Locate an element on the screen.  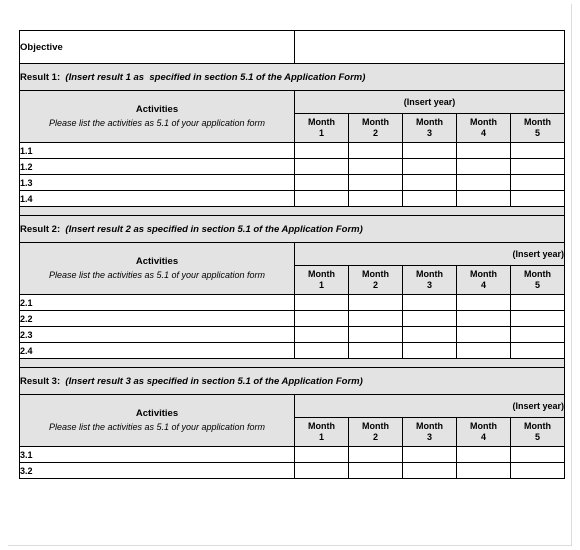
month-header-3: Month 3 is located at coordinates (429, 280).